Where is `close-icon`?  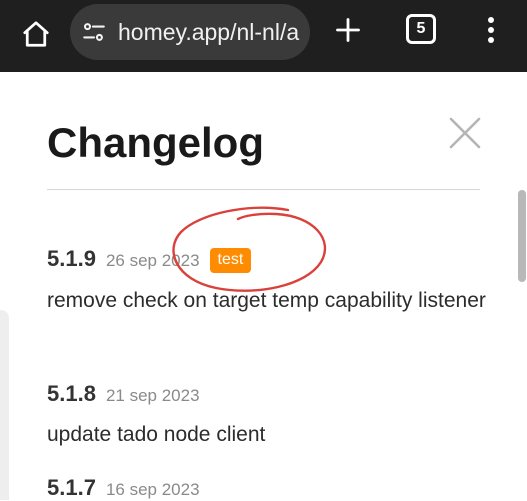 close-icon is located at coordinates (465, 133).